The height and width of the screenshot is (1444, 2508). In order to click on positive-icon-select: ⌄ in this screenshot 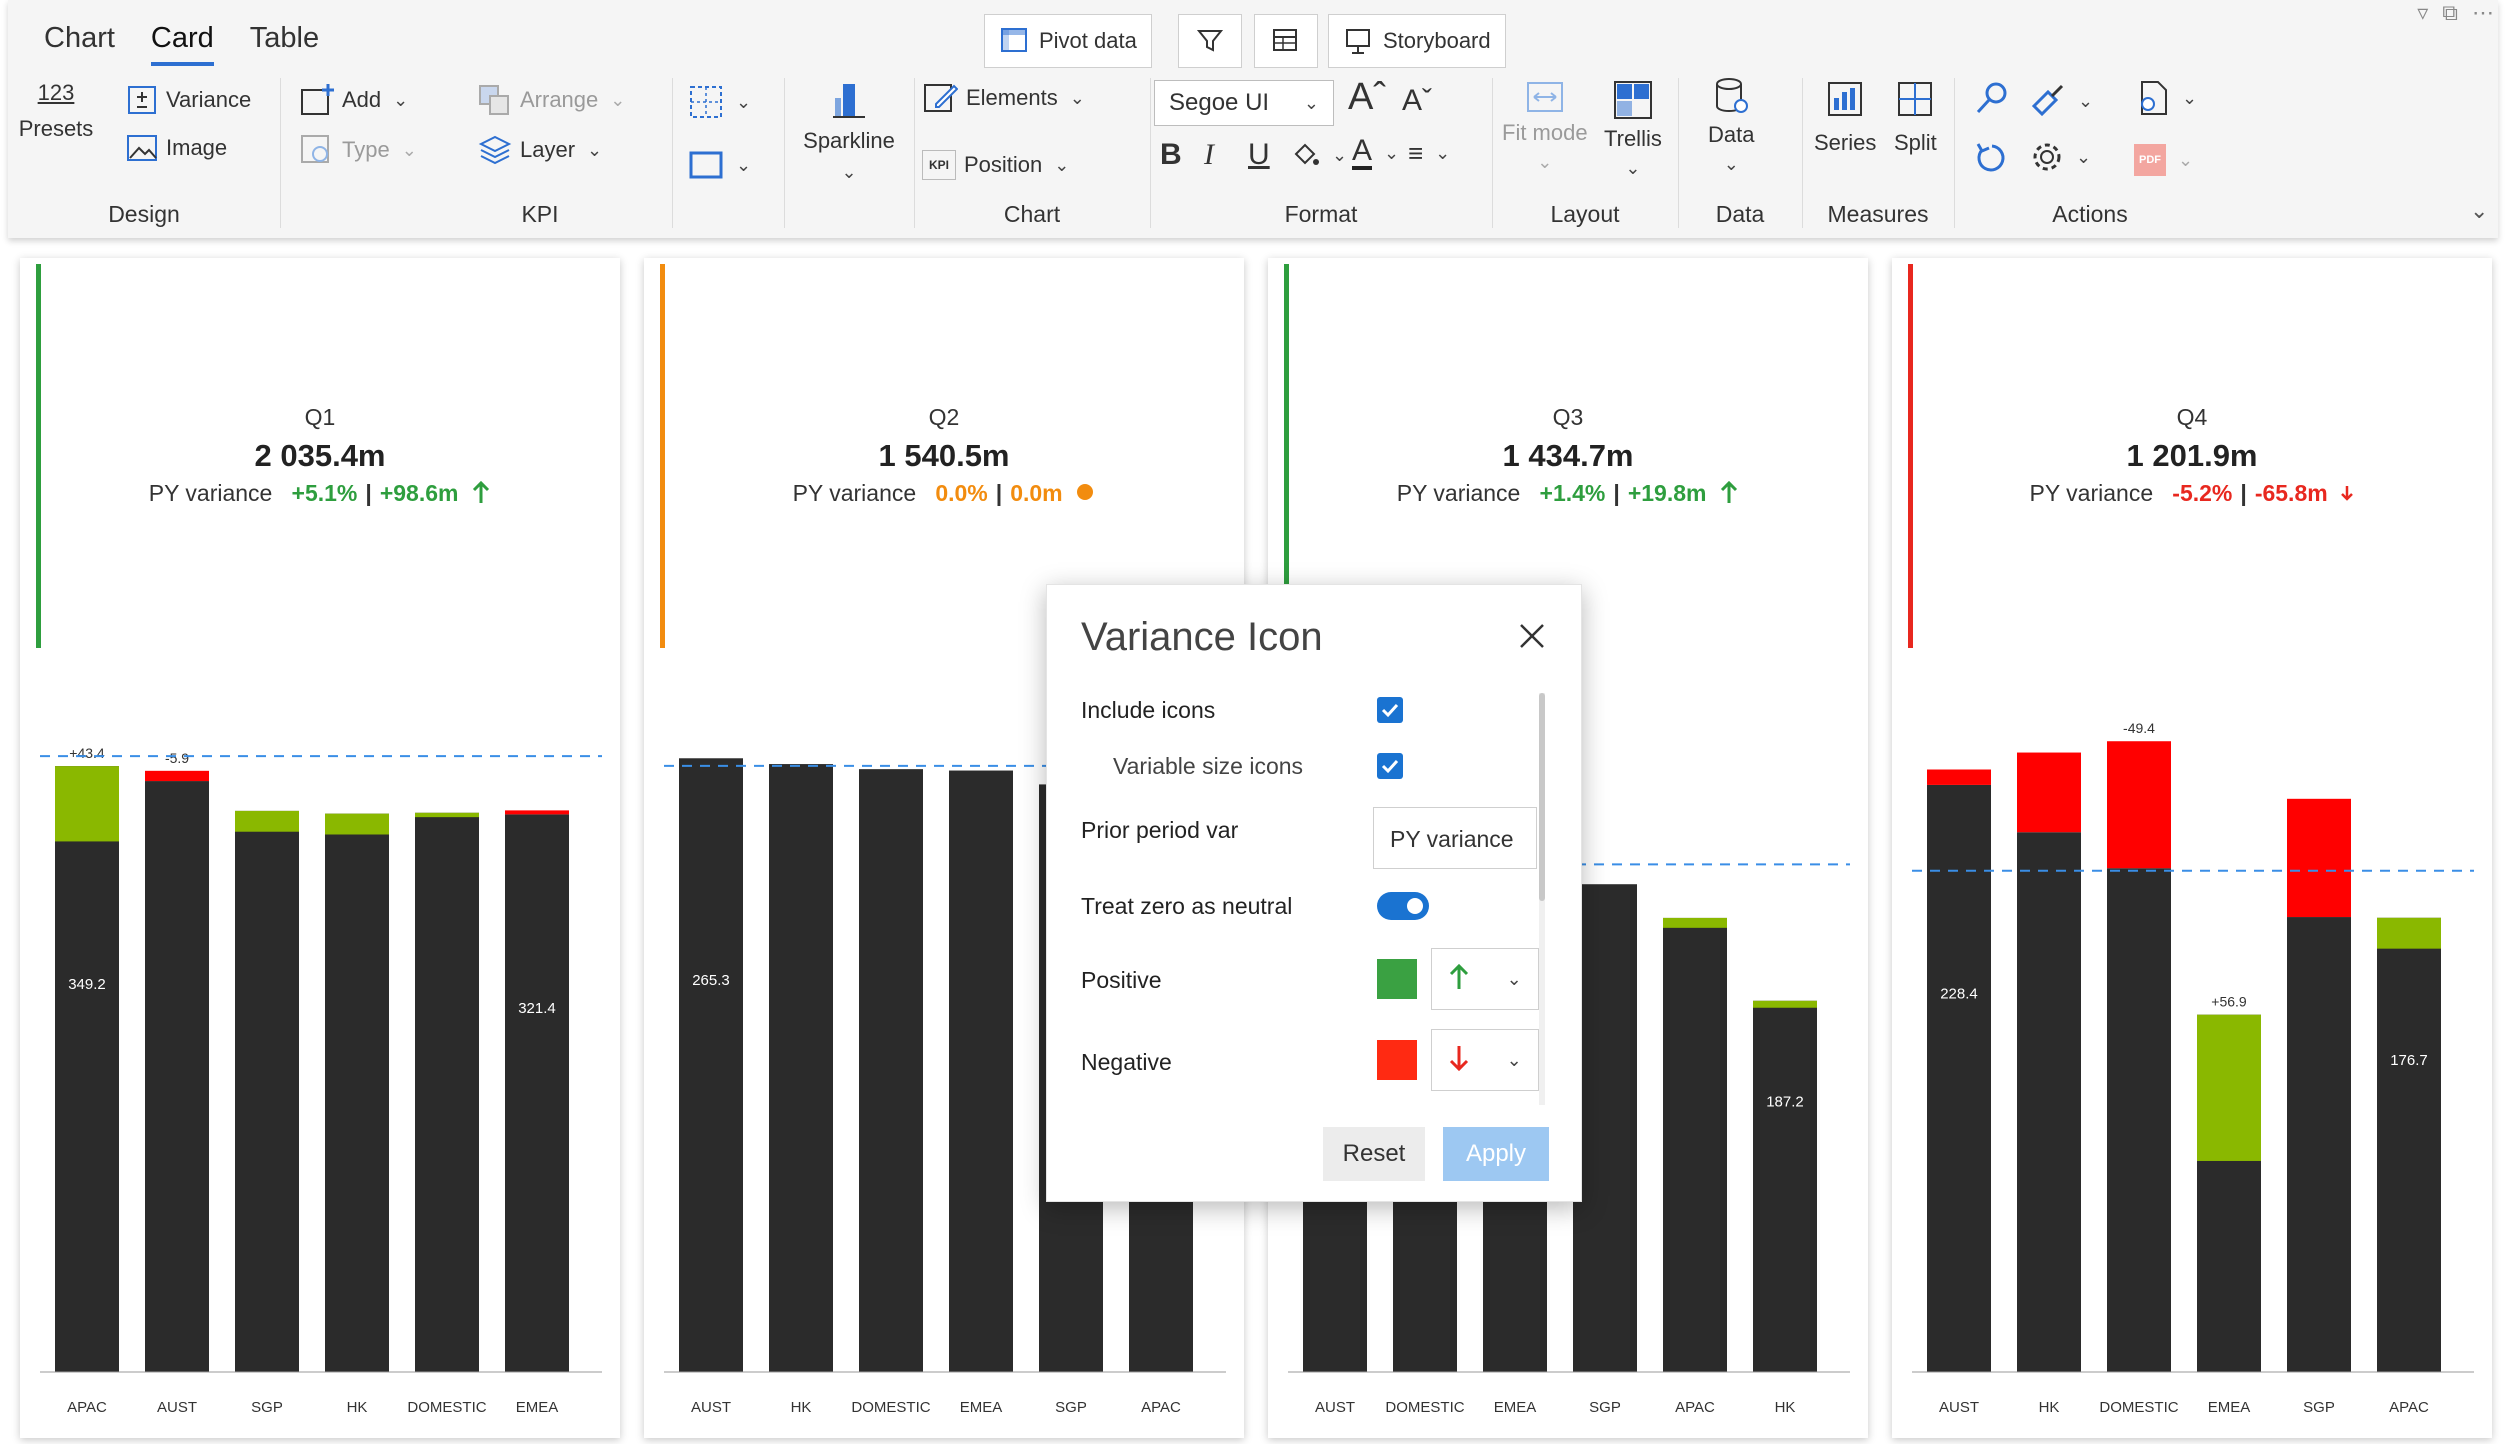, I will do `click(1485, 979)`.